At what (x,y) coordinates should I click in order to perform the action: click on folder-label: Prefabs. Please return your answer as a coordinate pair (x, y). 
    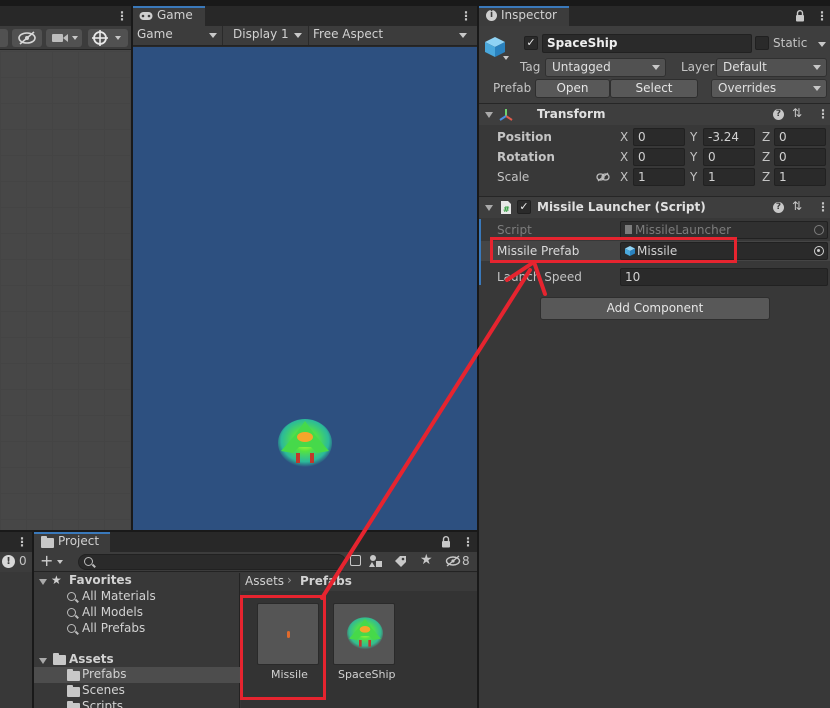
    Looking at the image, I should click on (104, 674).